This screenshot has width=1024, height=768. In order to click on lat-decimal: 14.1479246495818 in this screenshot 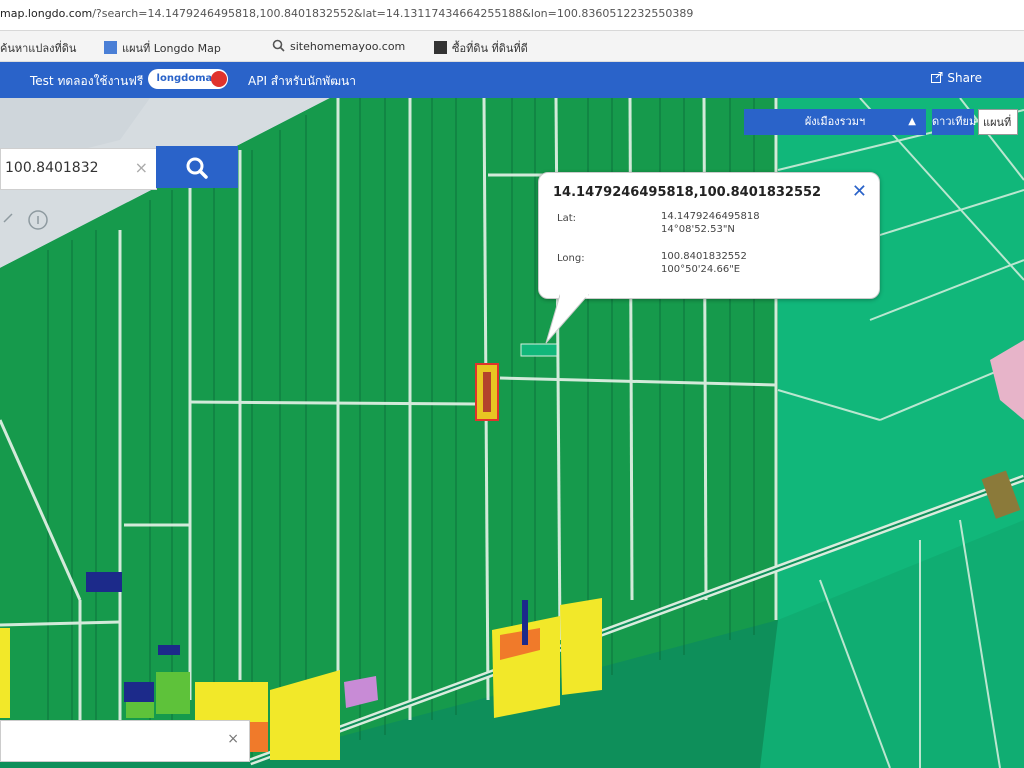, I will do `click(710, 216)`.